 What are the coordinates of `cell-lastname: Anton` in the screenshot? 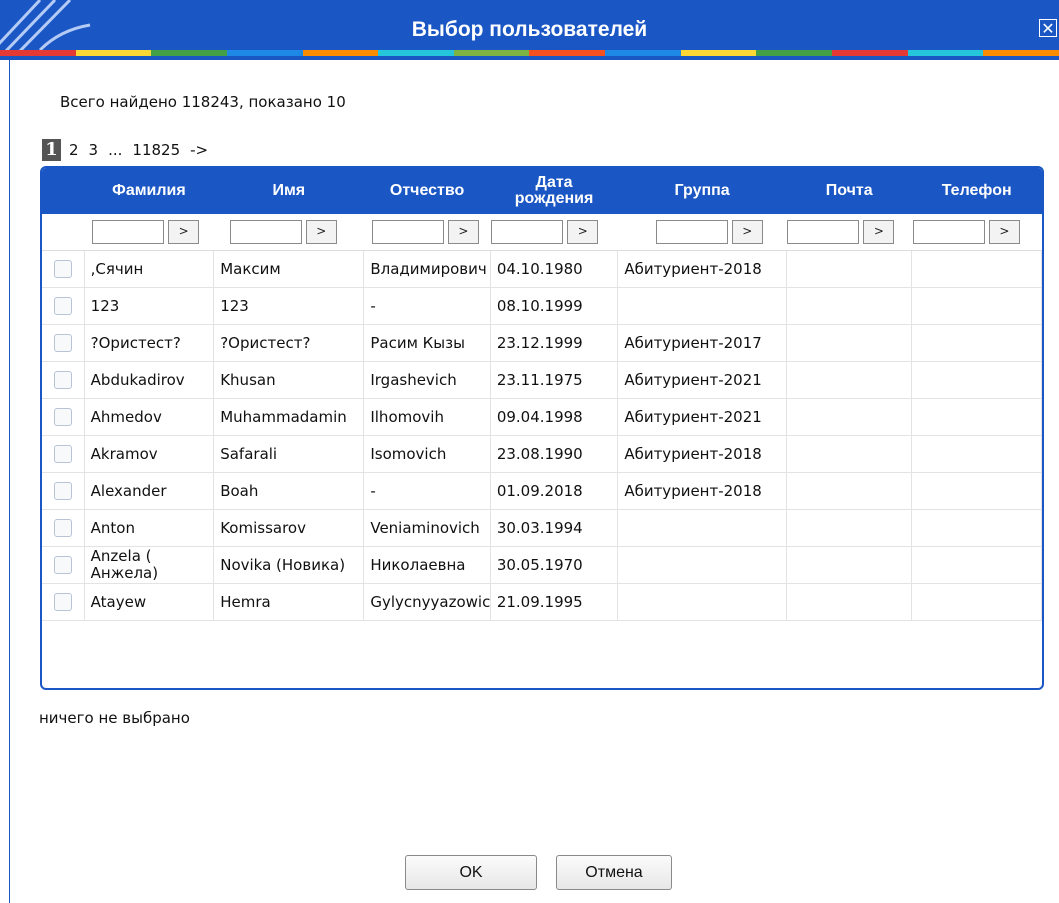 It's located at (149, 528).